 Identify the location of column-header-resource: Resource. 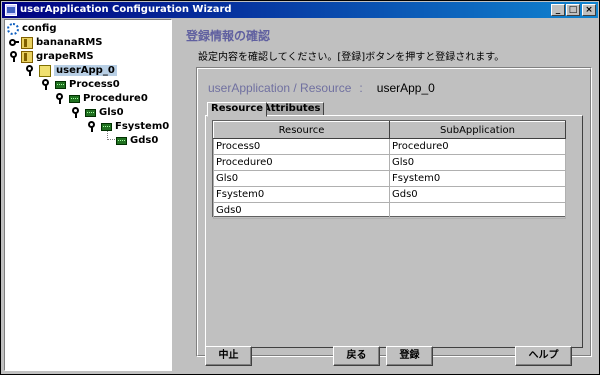
(301, 130).